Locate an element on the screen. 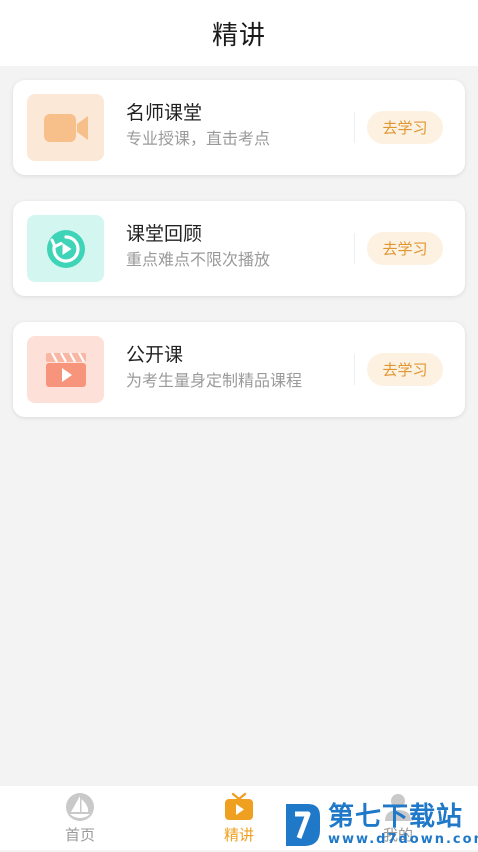 Image resolution: width=478 pixels, height=852 pixels. card-title: 名师课堂 is located at coordinates (164, 113).